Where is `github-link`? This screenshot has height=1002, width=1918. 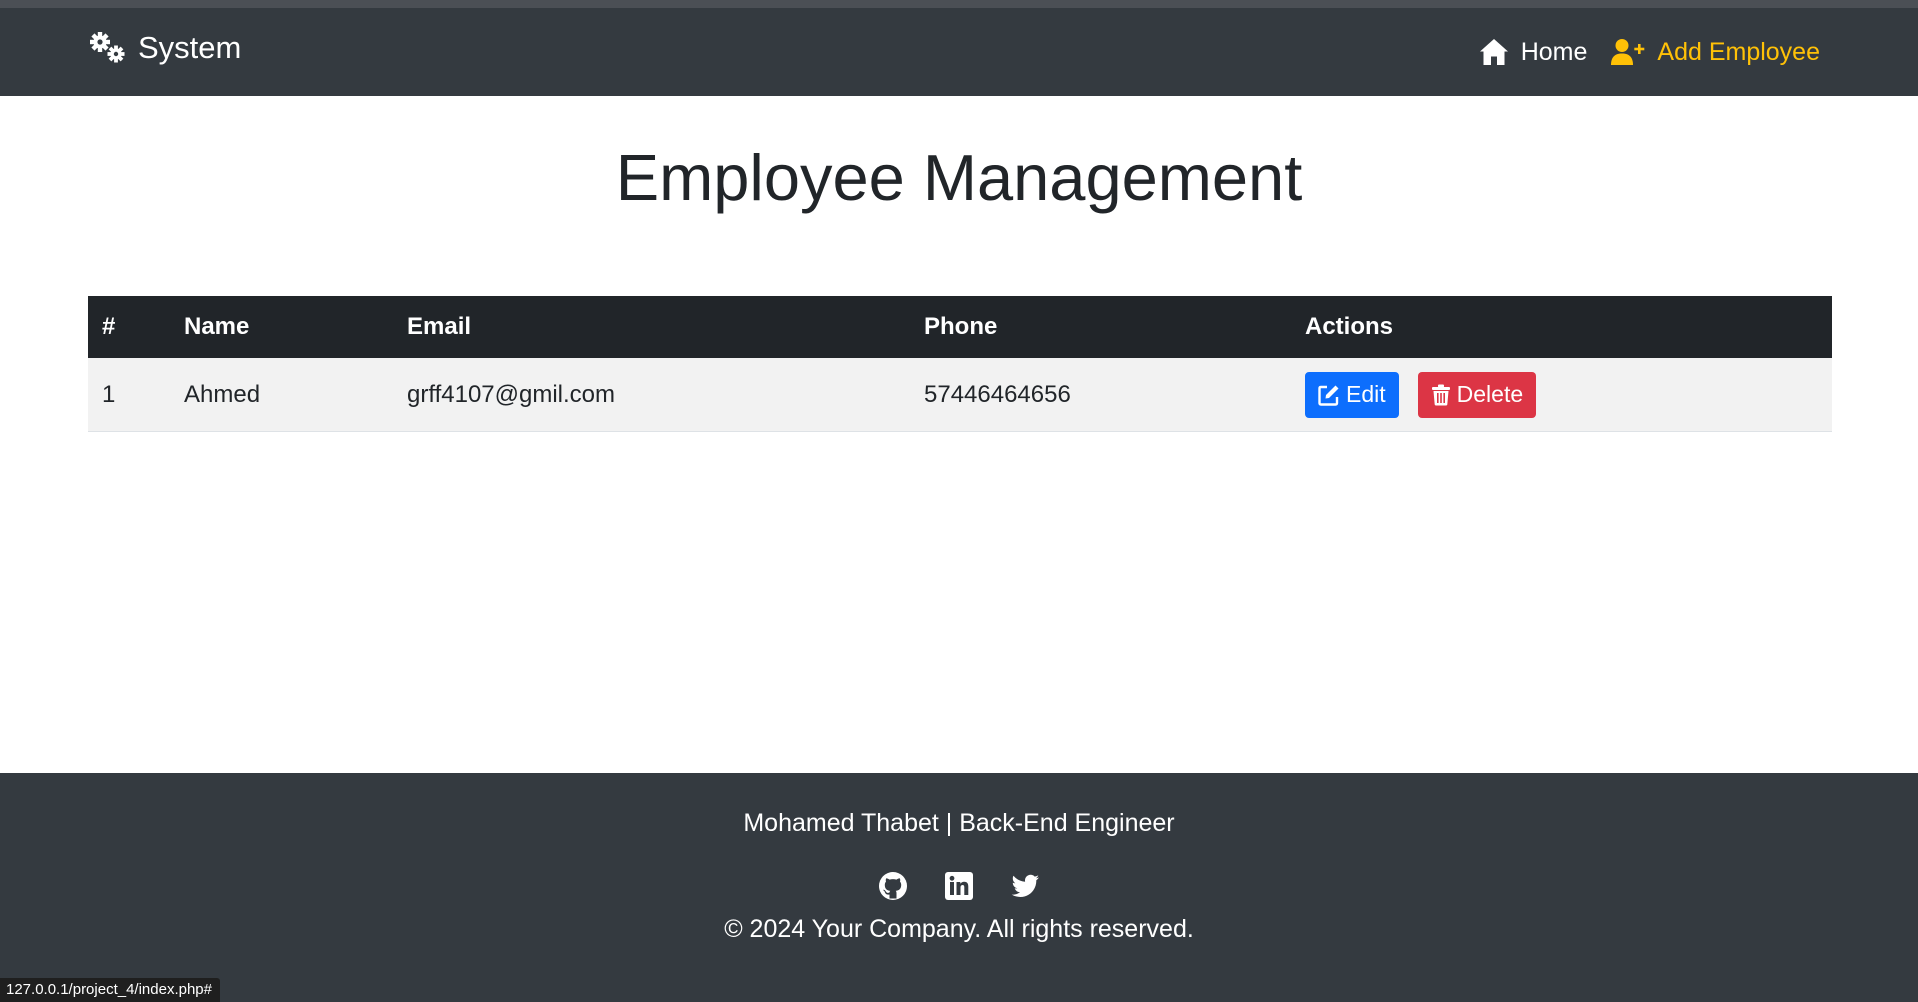
github-link is located at coordinates (893, 886).